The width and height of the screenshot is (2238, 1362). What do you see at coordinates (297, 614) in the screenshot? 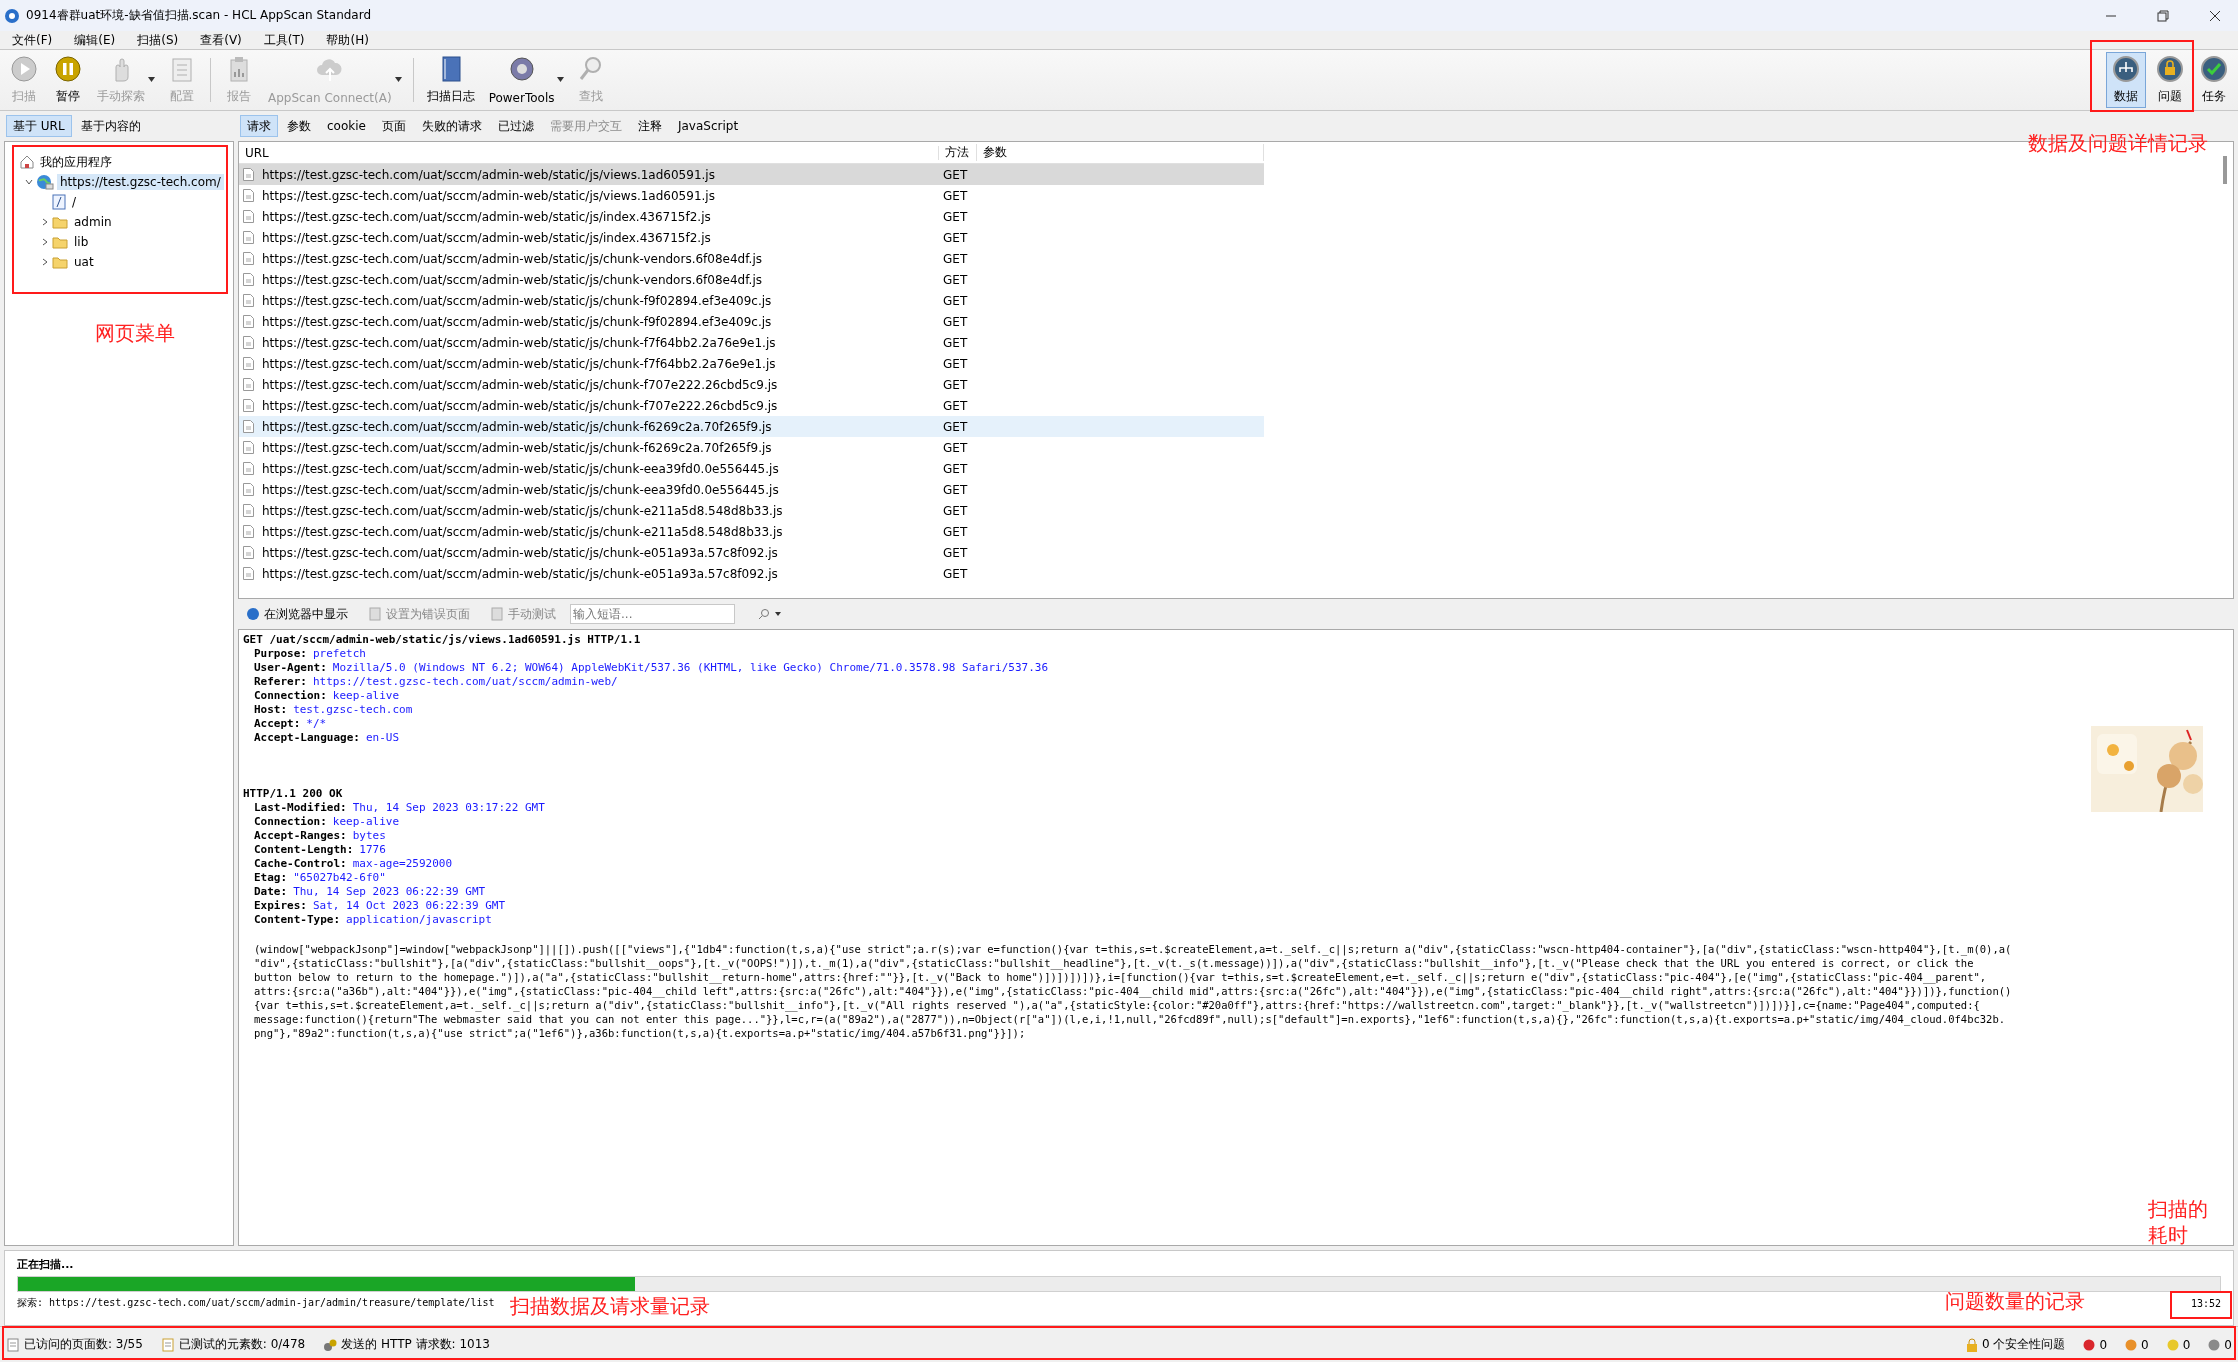
I see `toolbar-button: 在浏览器中显示` at bounding box center [297, 614].